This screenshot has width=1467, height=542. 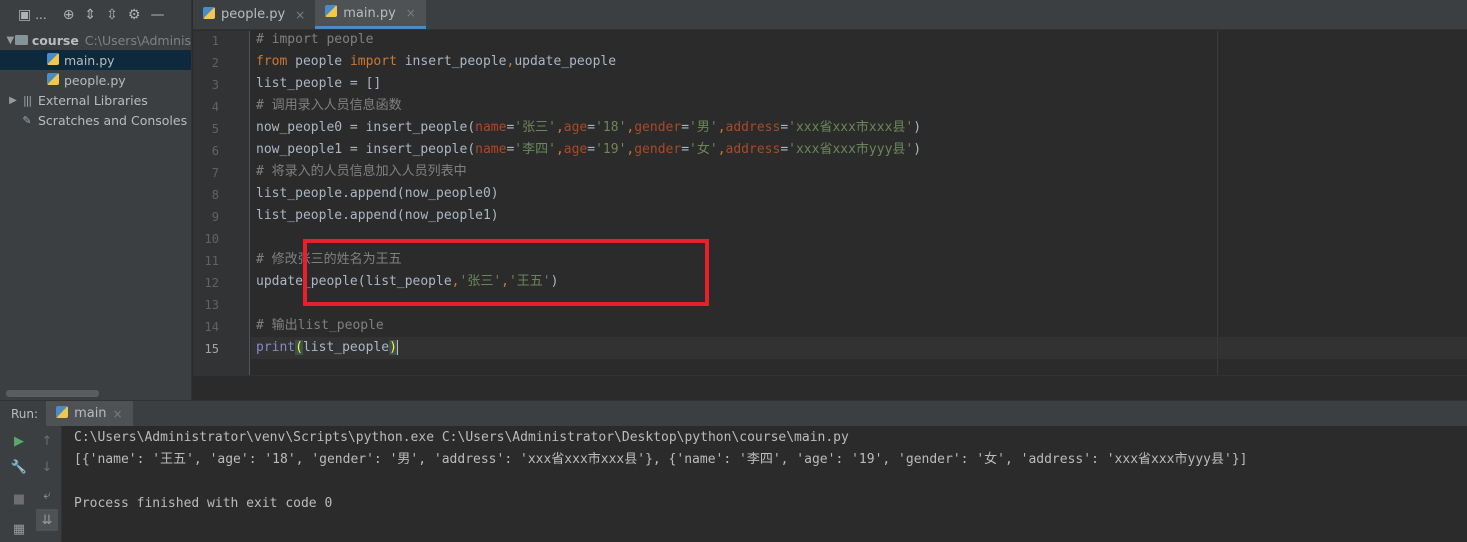 I want to click on annotation-highlight-box, so click(x=506, y=272).